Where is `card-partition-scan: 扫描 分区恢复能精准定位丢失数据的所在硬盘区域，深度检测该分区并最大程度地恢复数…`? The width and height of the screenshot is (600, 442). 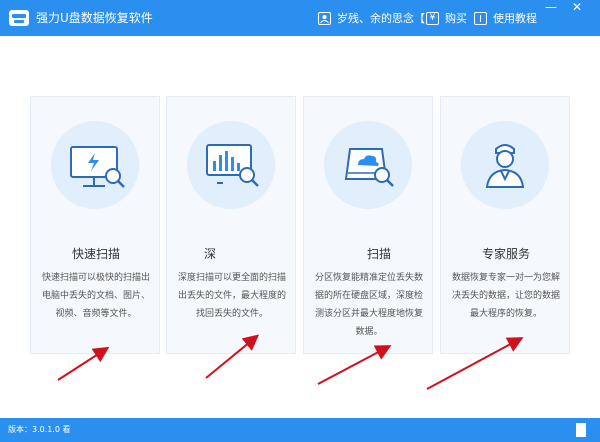 card-partition-scan: 扫描 分区恢复能精准定位丢失数据的所在硬盘区域，深度检测该分区并最大程度地恢复数… is located at coordinates (368, 225).